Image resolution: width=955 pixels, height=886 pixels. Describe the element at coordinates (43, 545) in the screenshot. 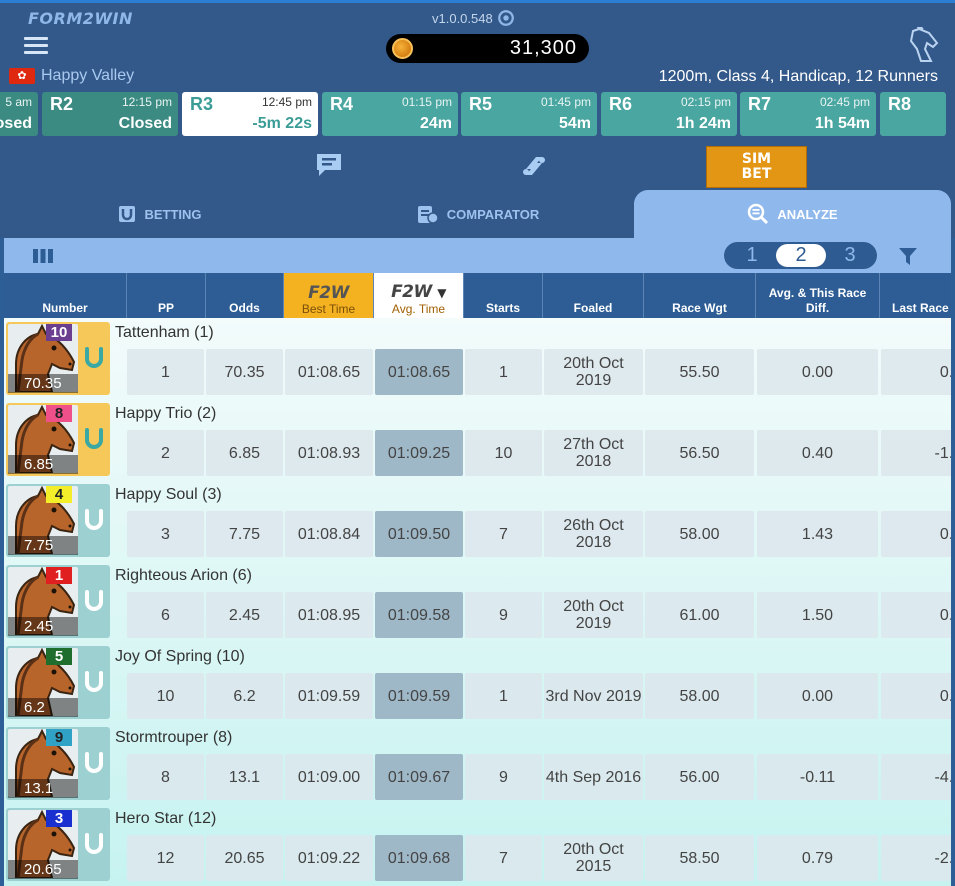

I see `runner-odds-badge: 7.75` at that location.